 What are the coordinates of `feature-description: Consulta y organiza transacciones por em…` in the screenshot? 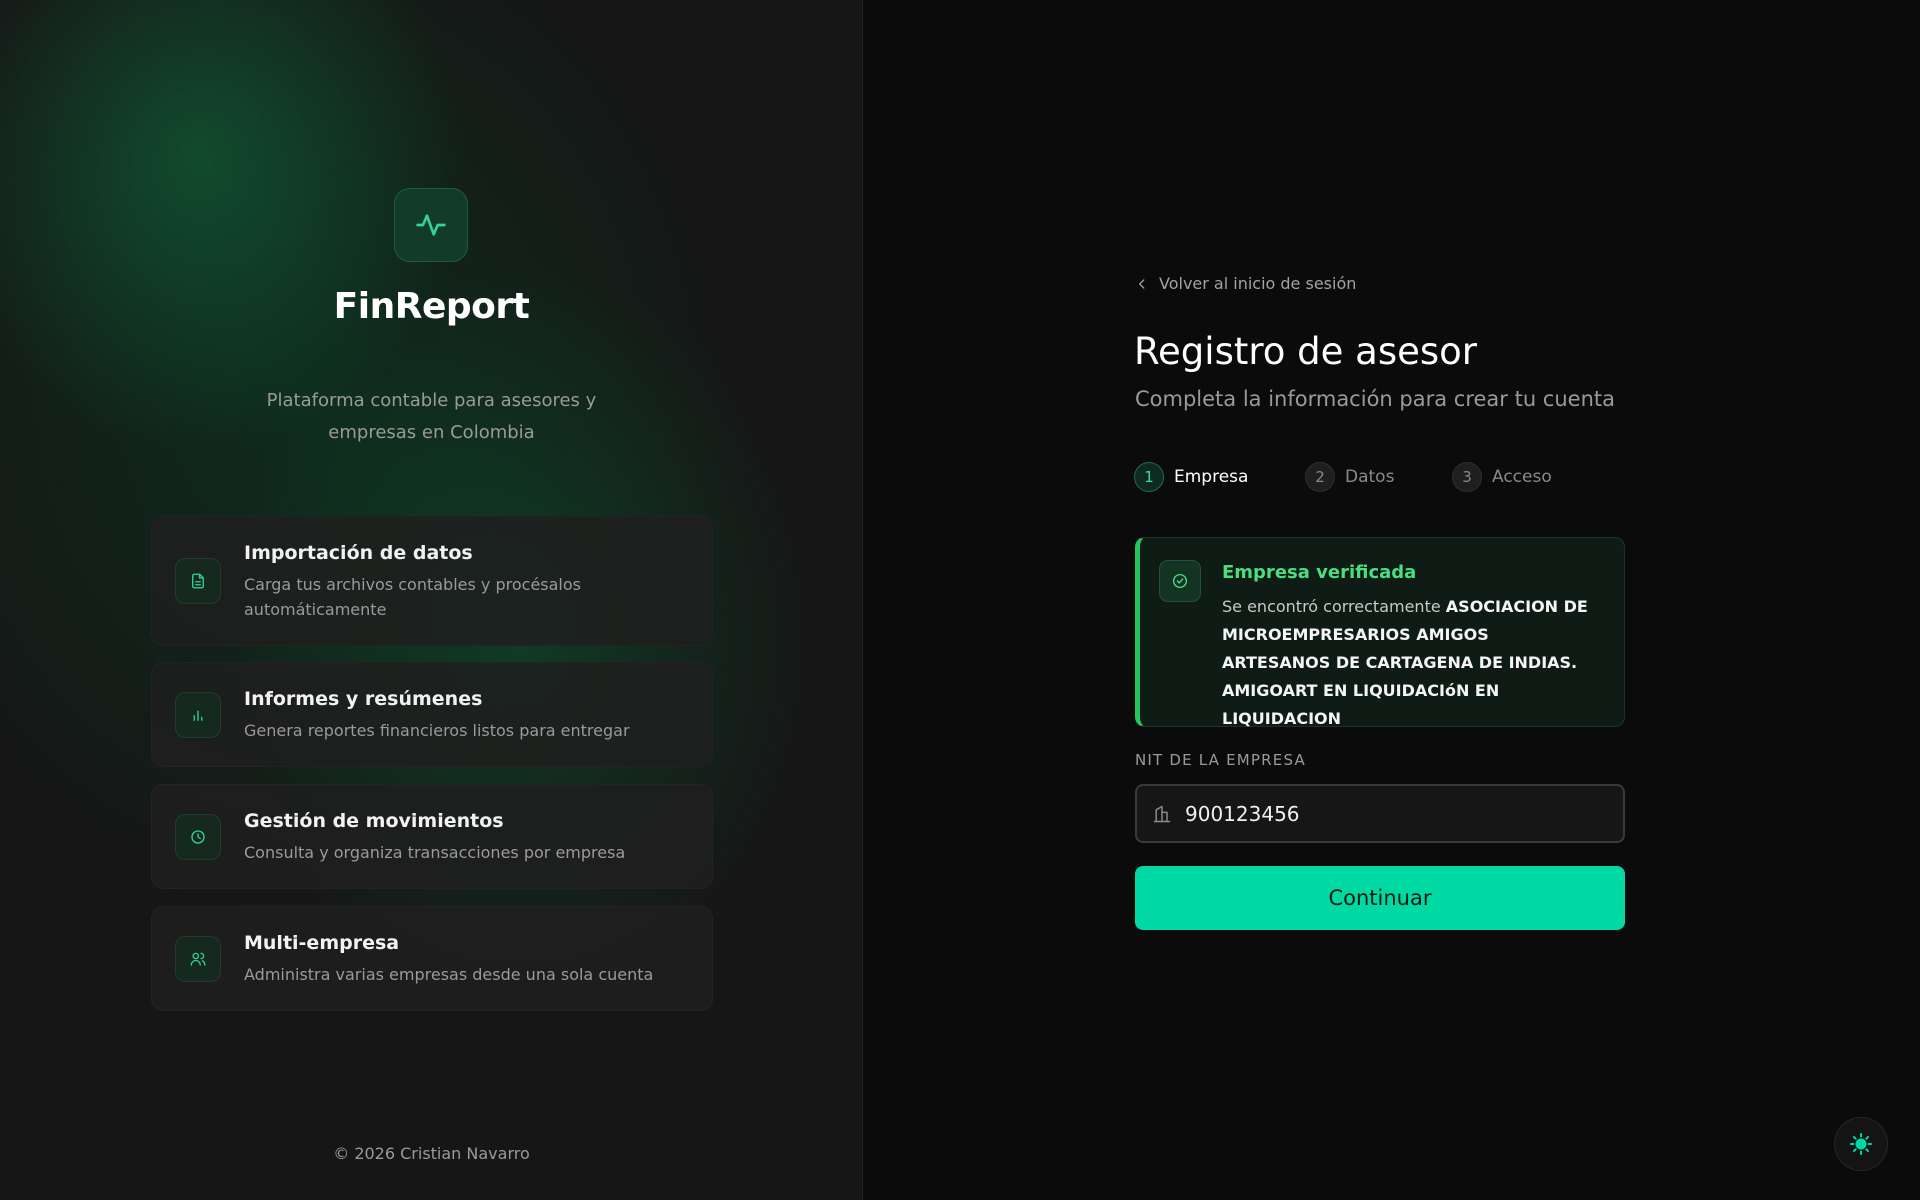 It's located at (435, 852).